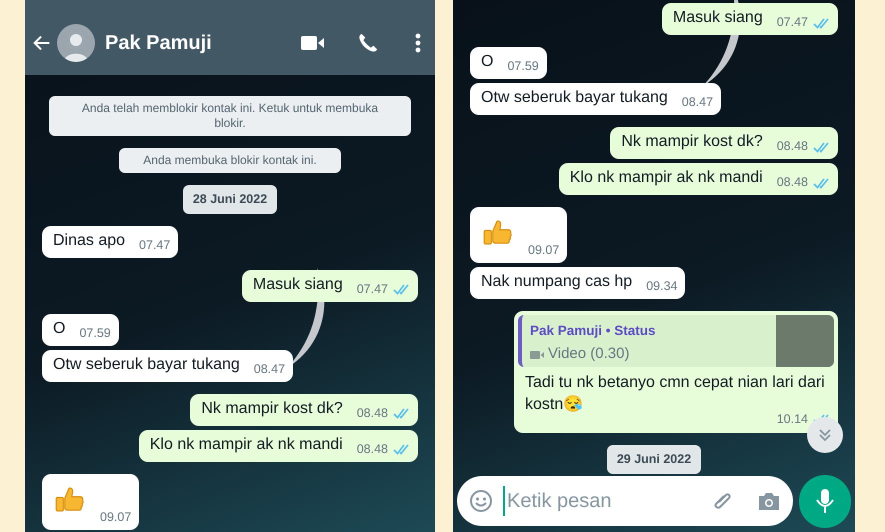 This screenshot has height=532, width=885. Describe the element at coordinates (368, 43) in the screenshot. I see `phone-icon` at that location.